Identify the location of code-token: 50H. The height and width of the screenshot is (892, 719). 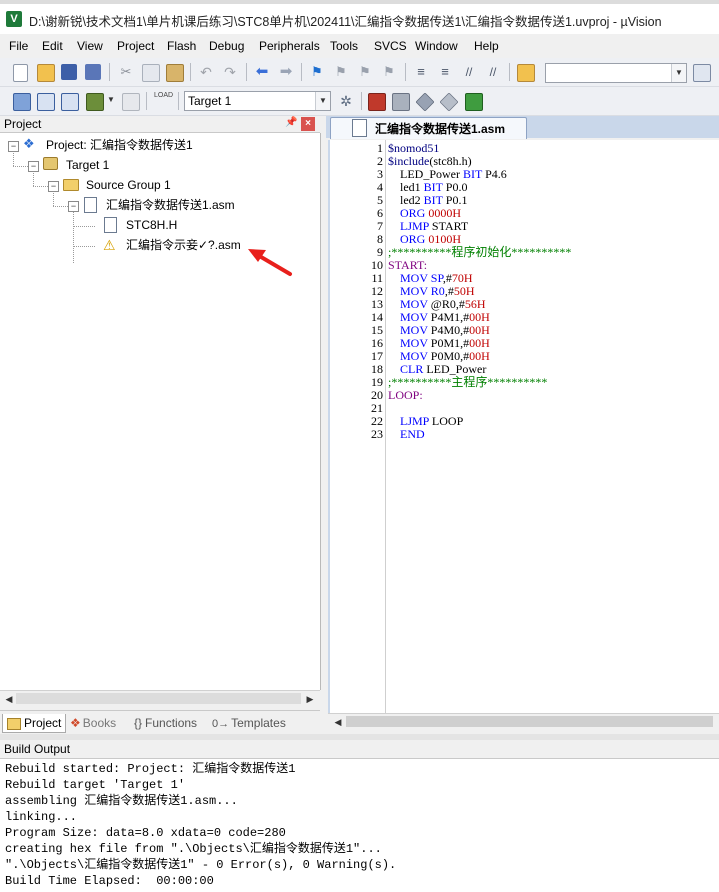
(464, 291).